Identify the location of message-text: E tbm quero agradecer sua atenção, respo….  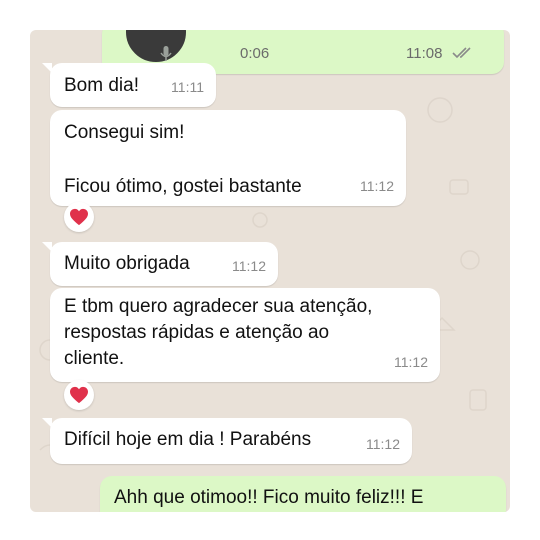
(218, 332).